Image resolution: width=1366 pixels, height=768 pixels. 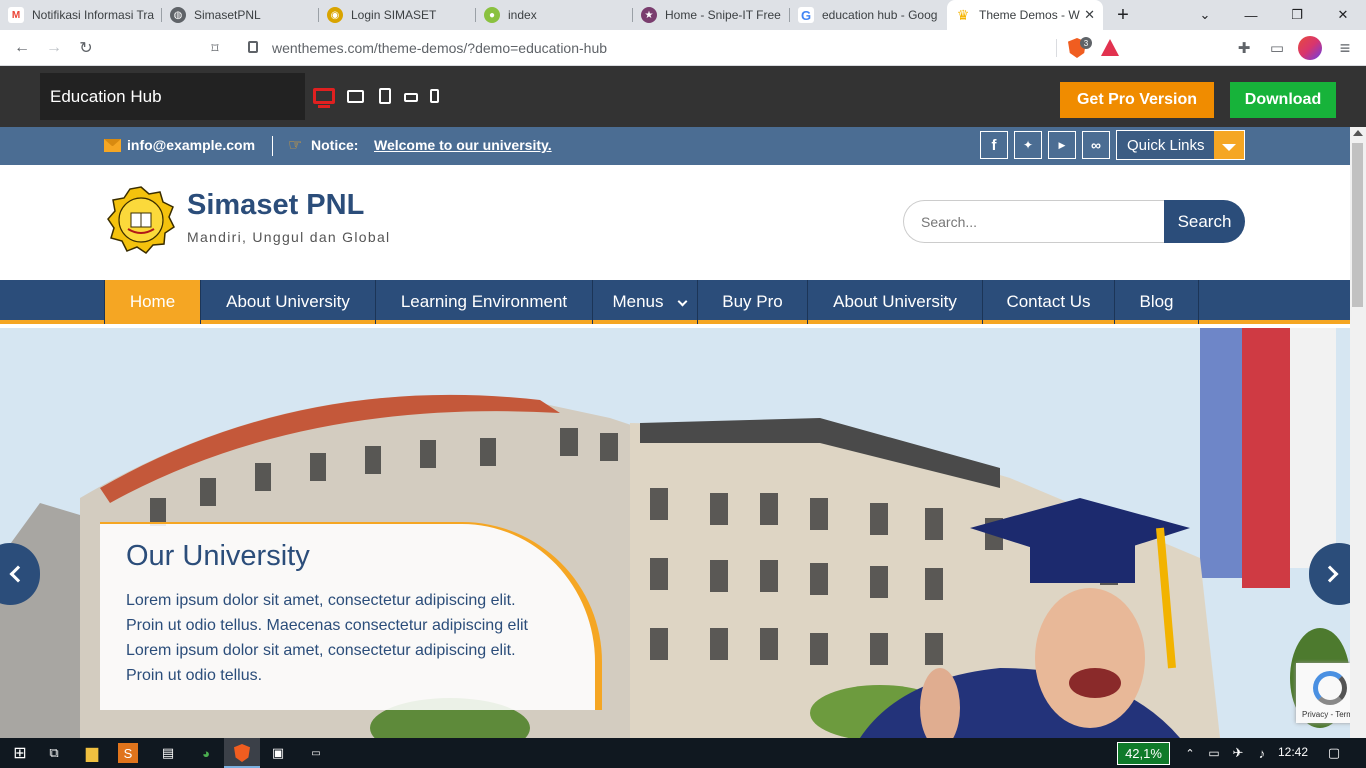 I want to click on mobile-view-icon, so click(x=434, y=96).